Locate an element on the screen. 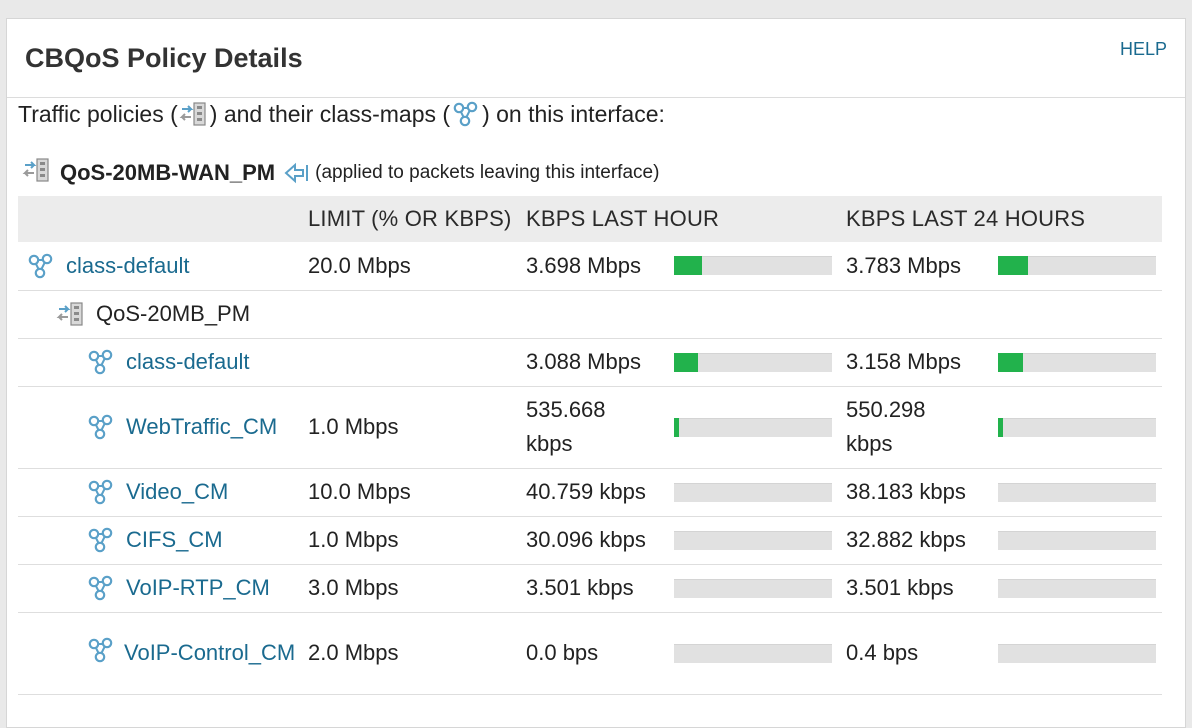  last-hour-value: 3.501 kbps is located at coordinates (580, 587).